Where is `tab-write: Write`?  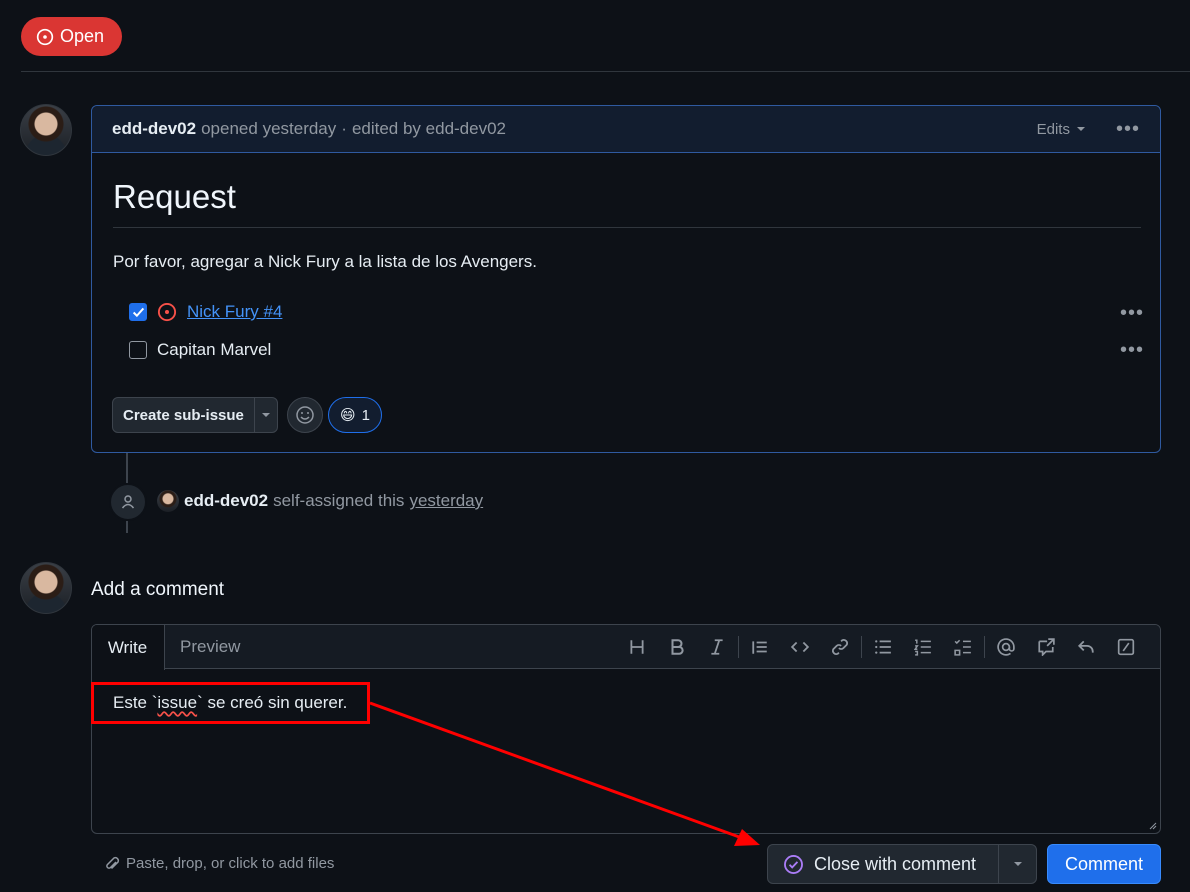 tab-write: Write is located at coordinates (128, 647).